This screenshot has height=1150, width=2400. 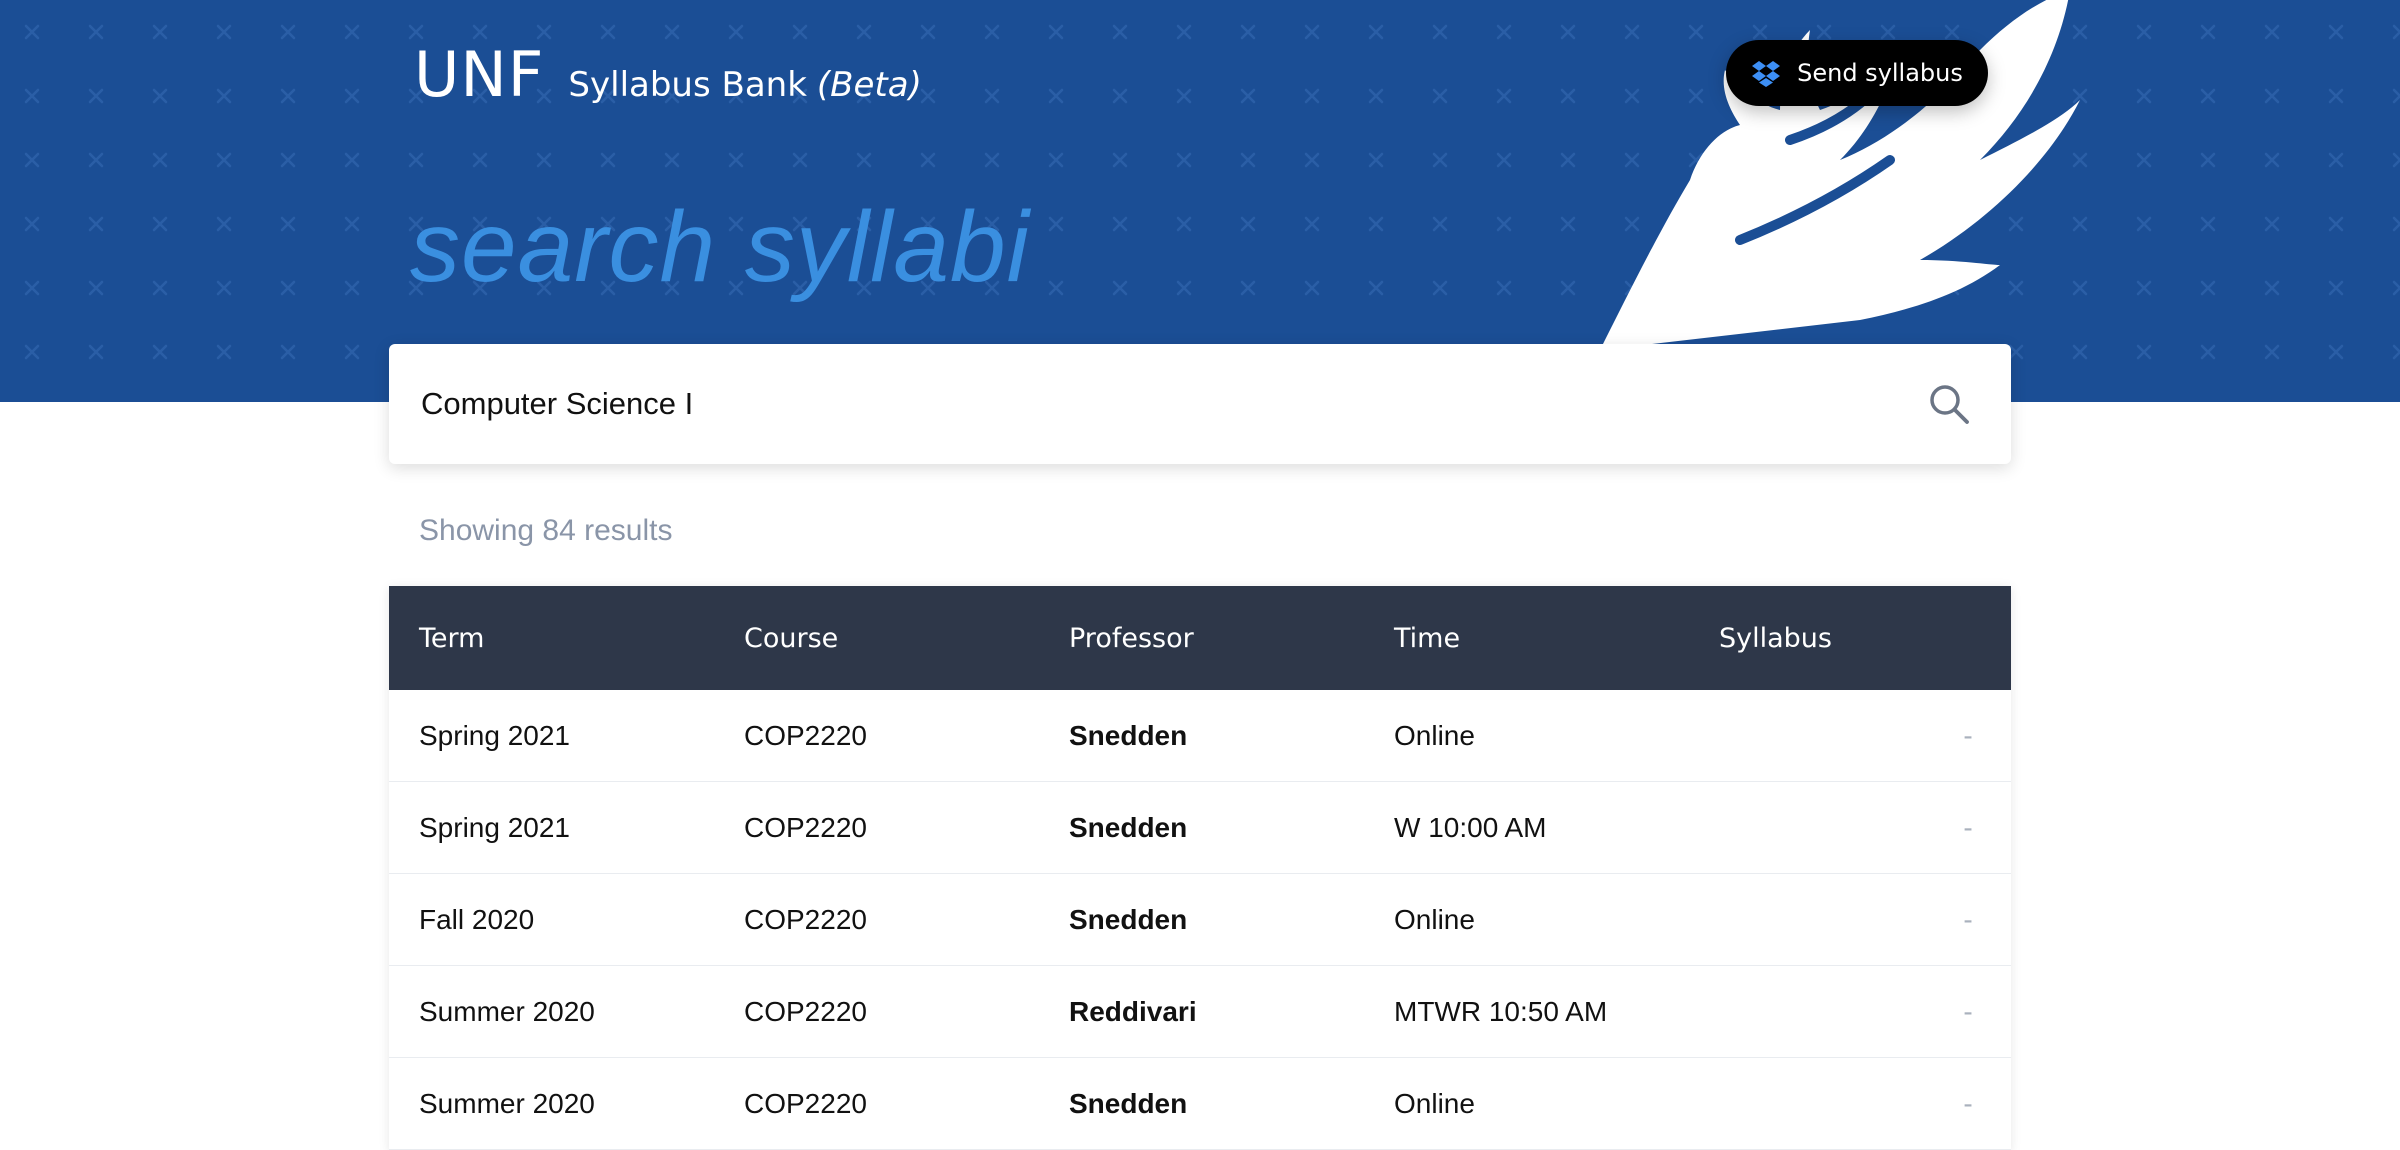 I want to click on cell-time: W 10:00 AM, so click(x=1470, y=827).